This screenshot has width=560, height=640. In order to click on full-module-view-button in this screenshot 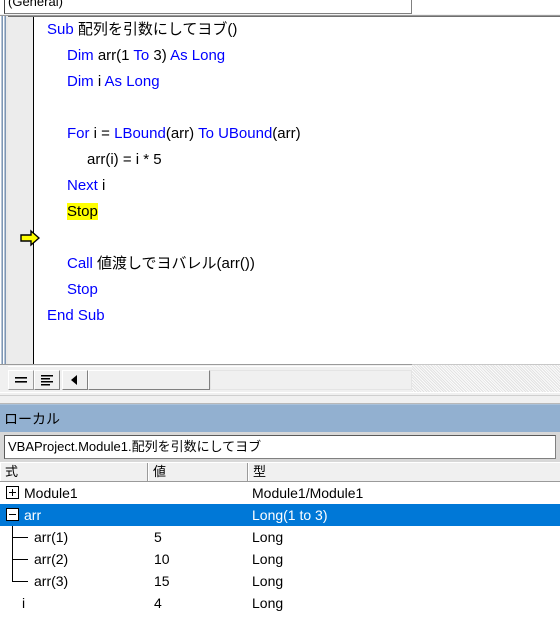, I will do `click(47, 380)`.